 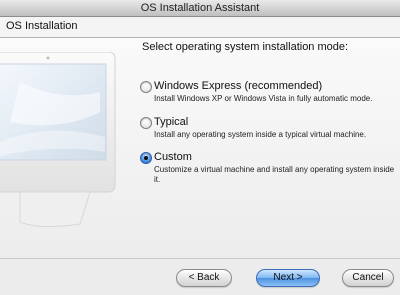 What do you see at coordinates (171, 122) in the screenshot?
I see `option-label: Typical` at bounding box center [171, 122].